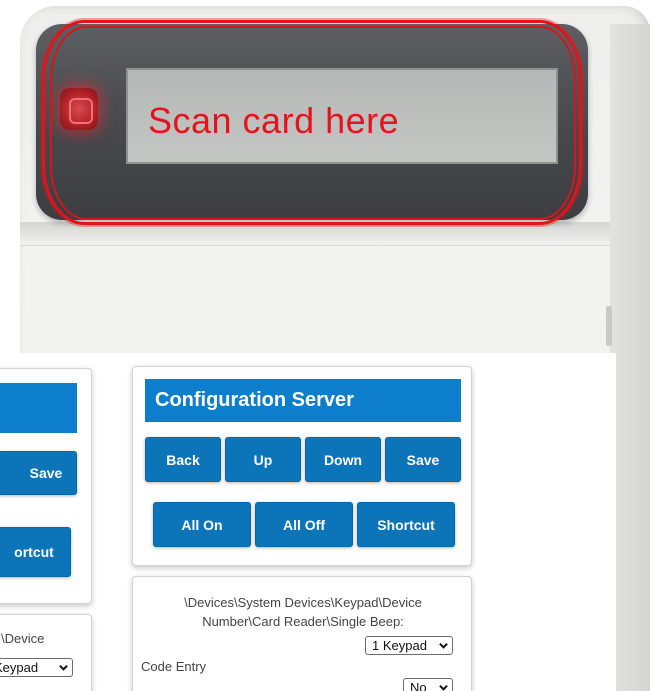 The image size is (650, 691). I want to click on all-off-label: All Off, so click(304, 524).